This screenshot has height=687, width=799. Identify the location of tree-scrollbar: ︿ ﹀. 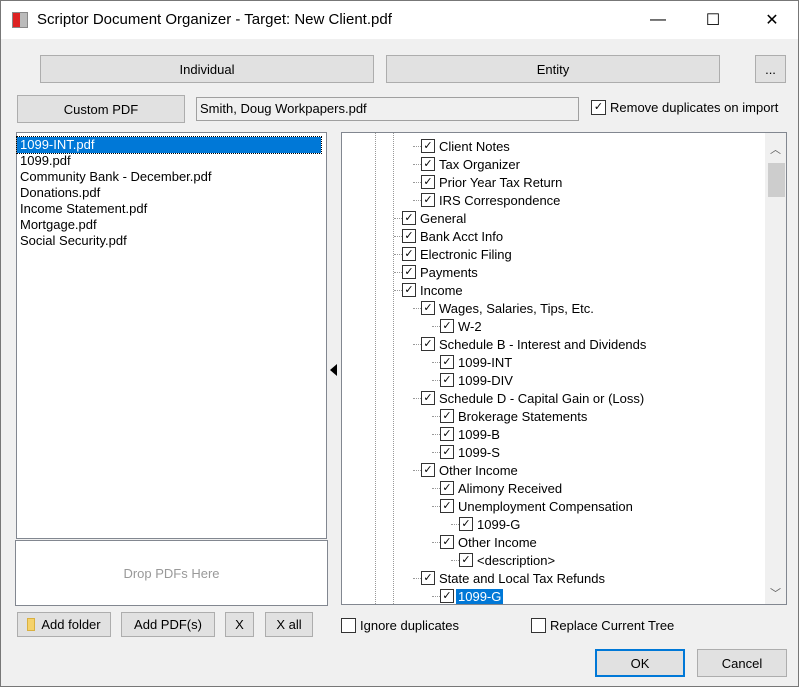
(775, 368).